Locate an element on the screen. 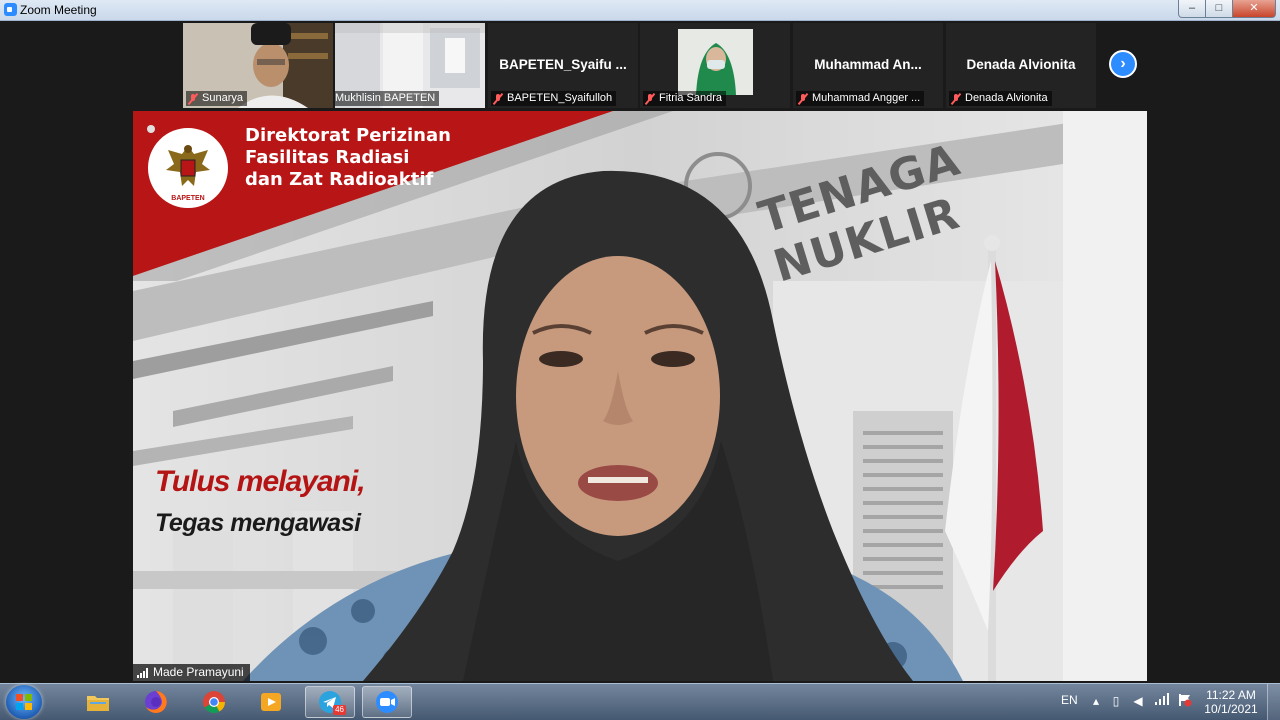  firefox-icon is located at coordinates (156, 702).